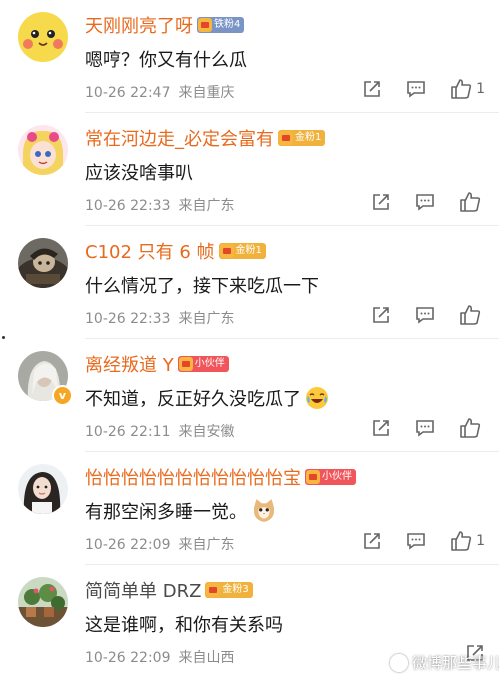  I want to click on comment-meta: 10-26 22:09 来自山西, so click(159, 657).